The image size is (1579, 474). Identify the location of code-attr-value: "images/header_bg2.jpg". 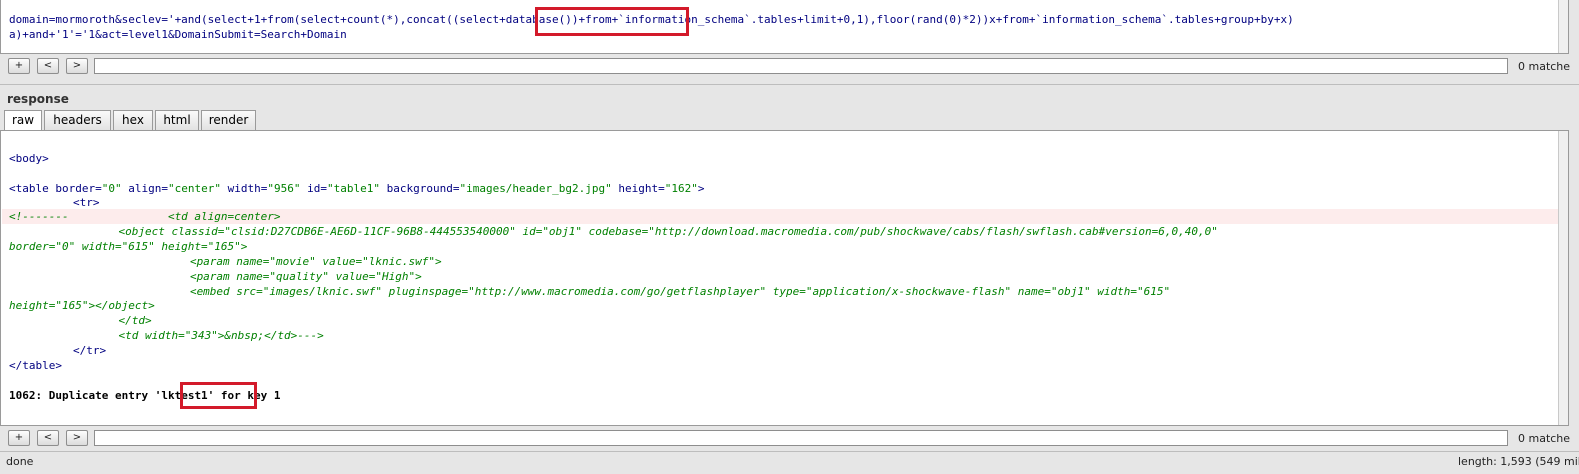
(535, 188).